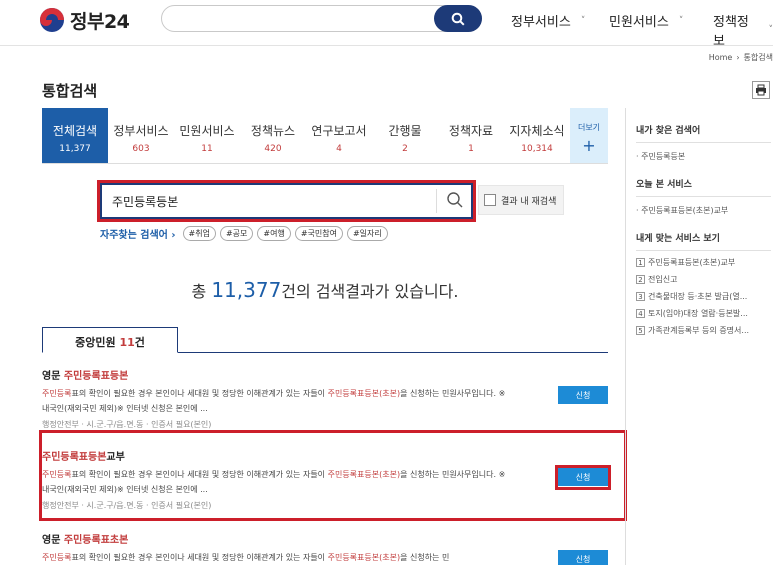  What do you see at coordinates (325, 374) in the screenshot?
I see `result-title: 영문 주민등록표등본` at bounding box center [325, 374].